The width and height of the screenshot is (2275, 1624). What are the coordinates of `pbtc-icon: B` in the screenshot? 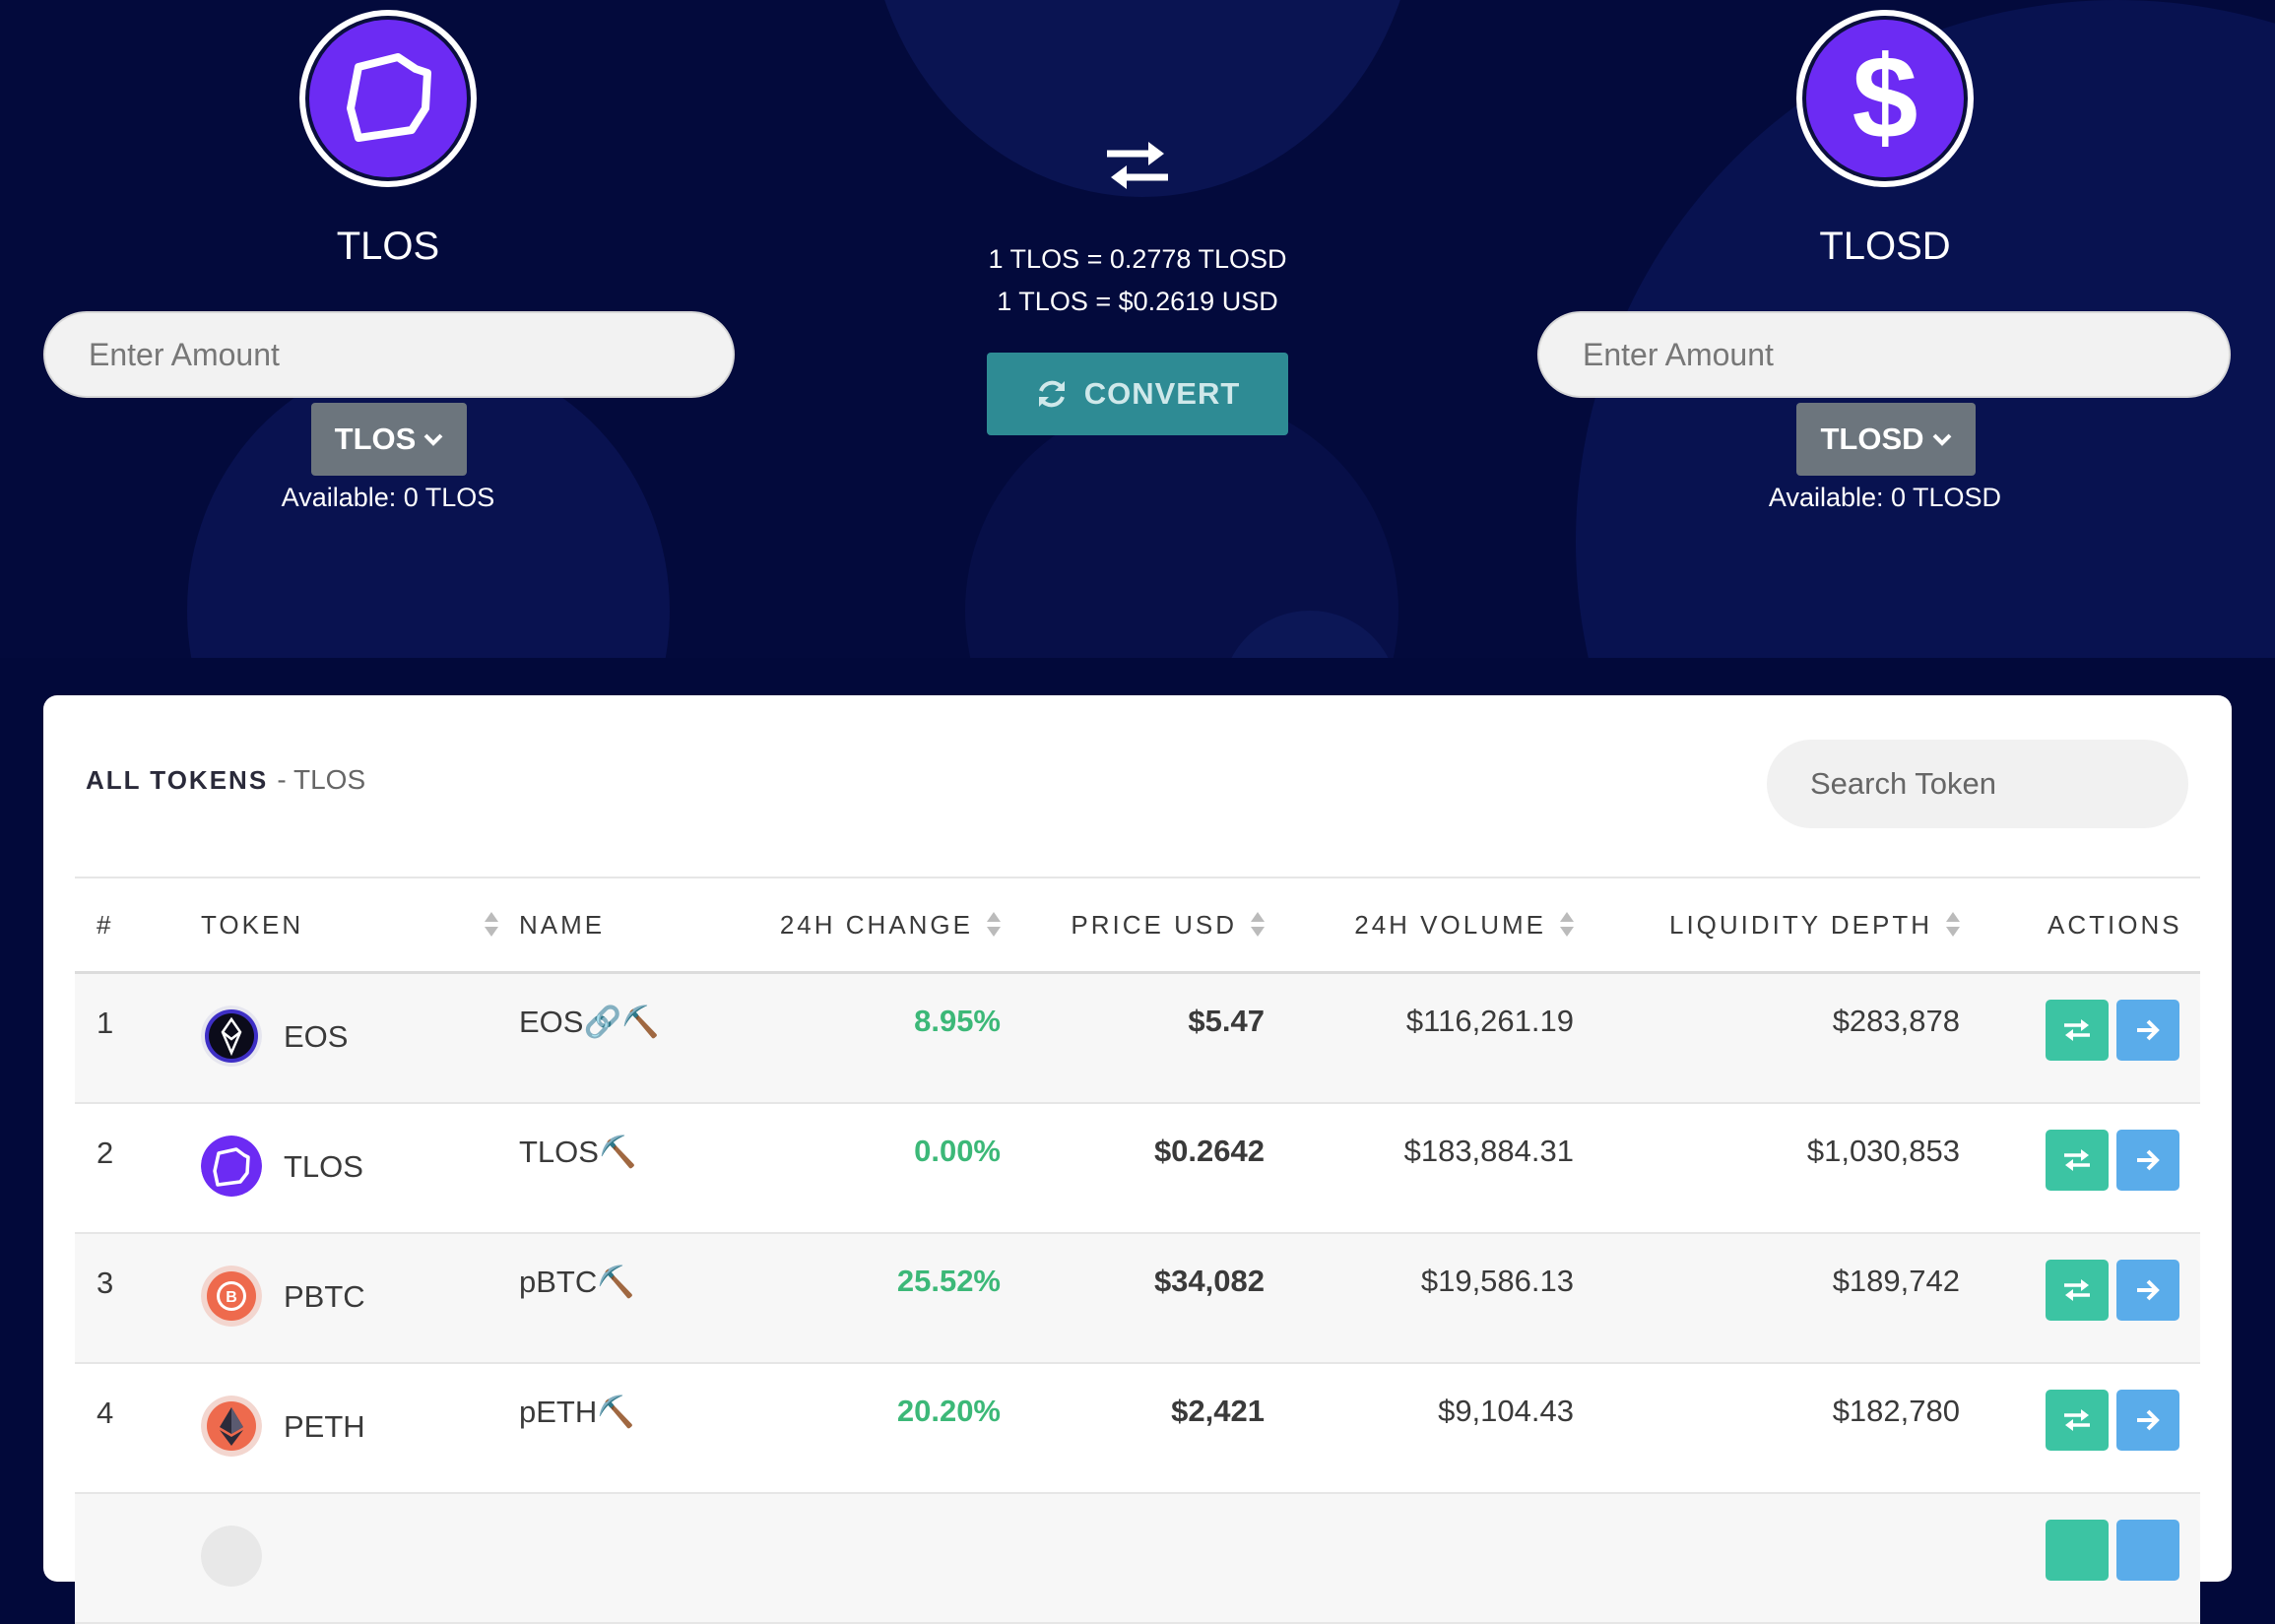 It's located at (231, 1297).